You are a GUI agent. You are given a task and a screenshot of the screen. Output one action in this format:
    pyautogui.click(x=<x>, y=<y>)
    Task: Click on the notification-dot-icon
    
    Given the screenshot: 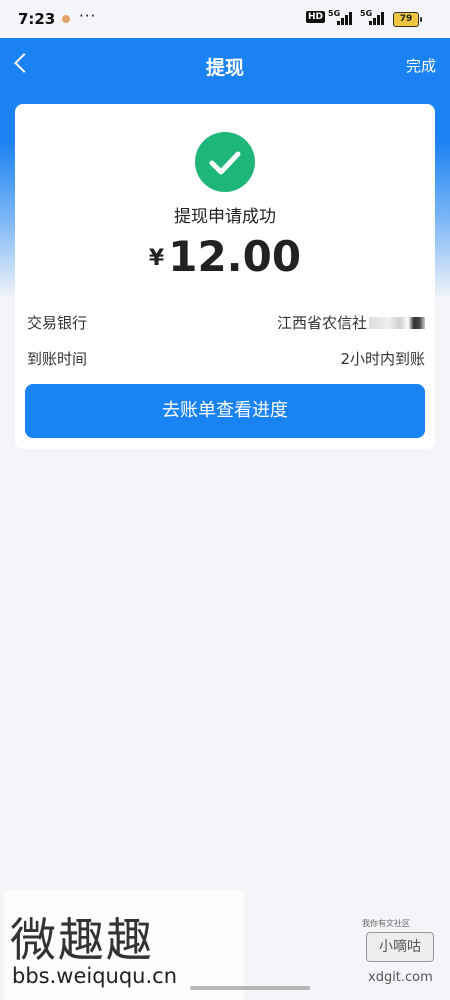 What is the action you would take?
    pyautogui.click(x=66, y=19)
    